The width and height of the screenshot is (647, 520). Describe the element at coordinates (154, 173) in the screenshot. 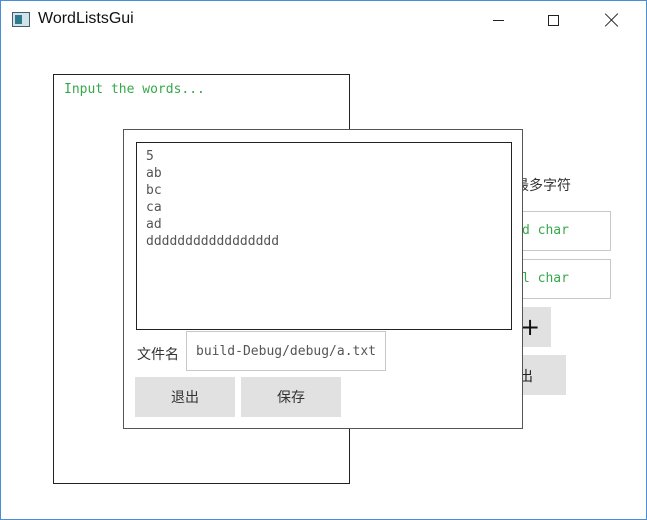

I see `content-line: ab` at that location.